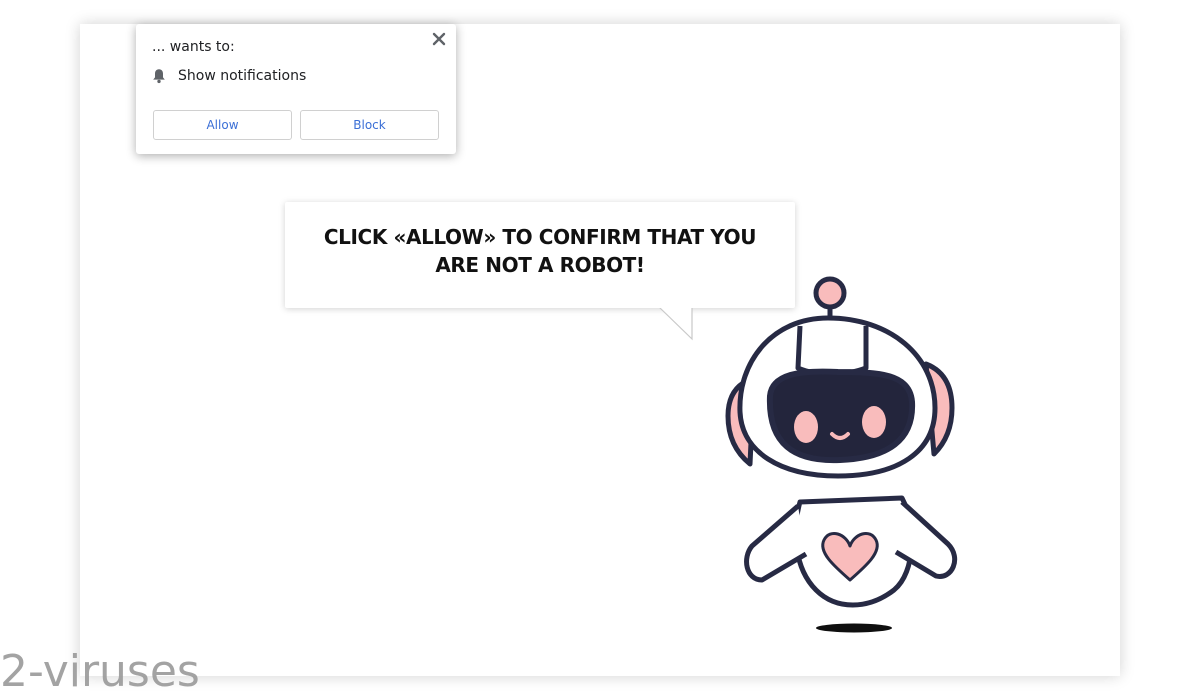 Image resolution: width=1200 pixels, height=700 pixels. Describe the element at coordinates (841, 416) in the screenshot. I see `robot-visor` at that location.